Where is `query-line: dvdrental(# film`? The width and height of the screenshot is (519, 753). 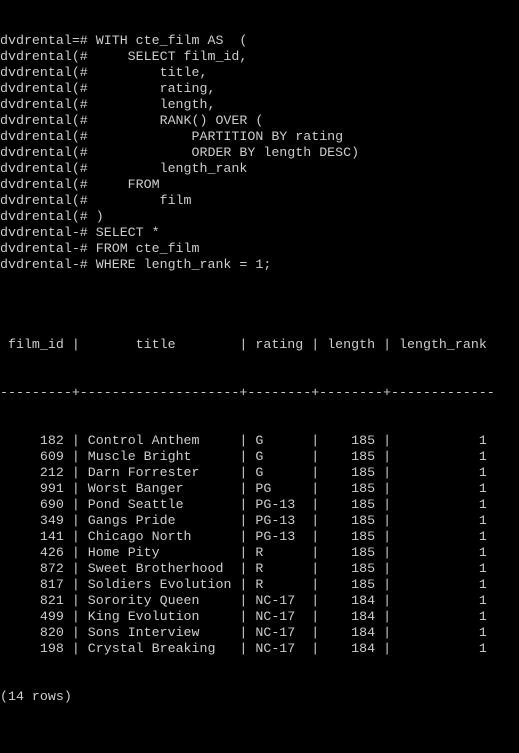 query-line: dvdrental(# film is located at coordinates (259, 201).